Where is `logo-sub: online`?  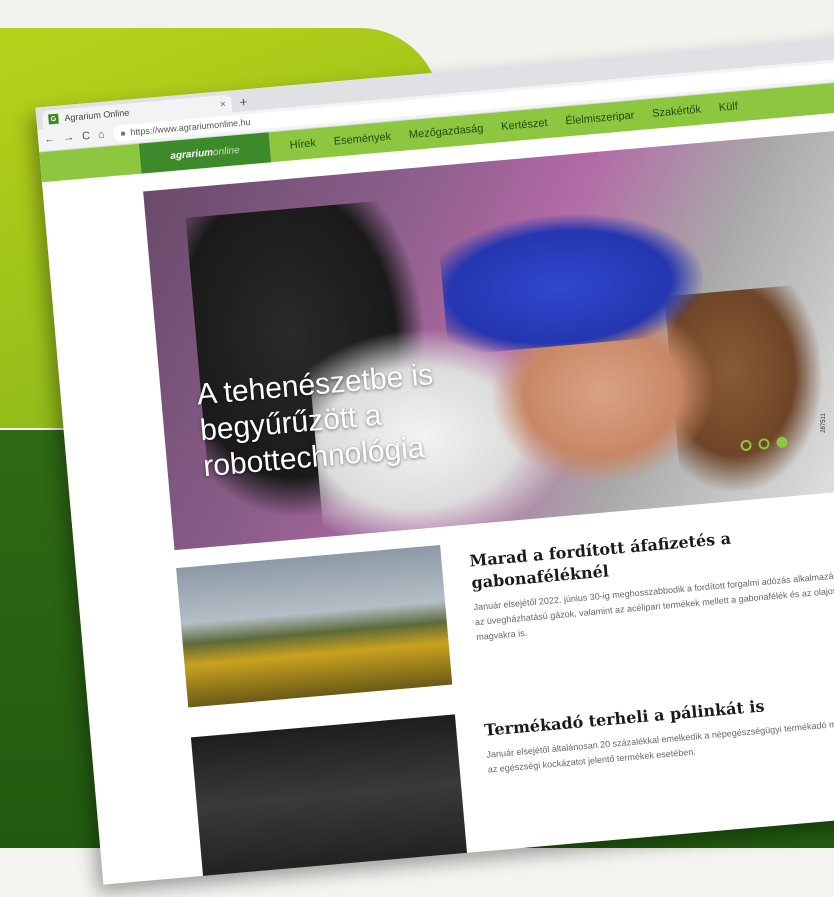
logo-sub: online is located at coordinates (226, 151).